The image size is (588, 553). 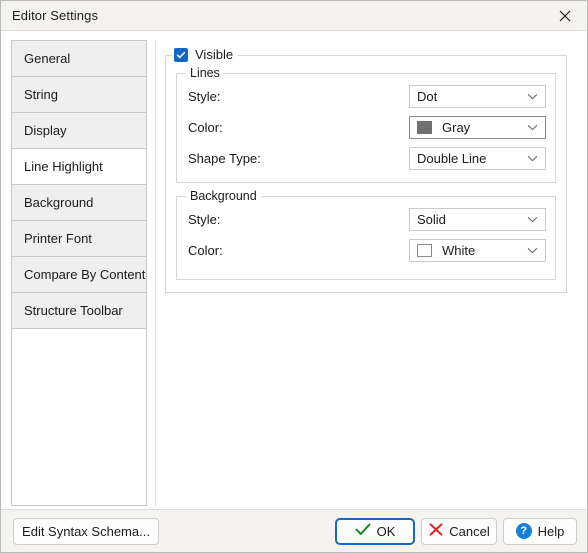 I want to click on x-icon, so click(x=435, y=531).